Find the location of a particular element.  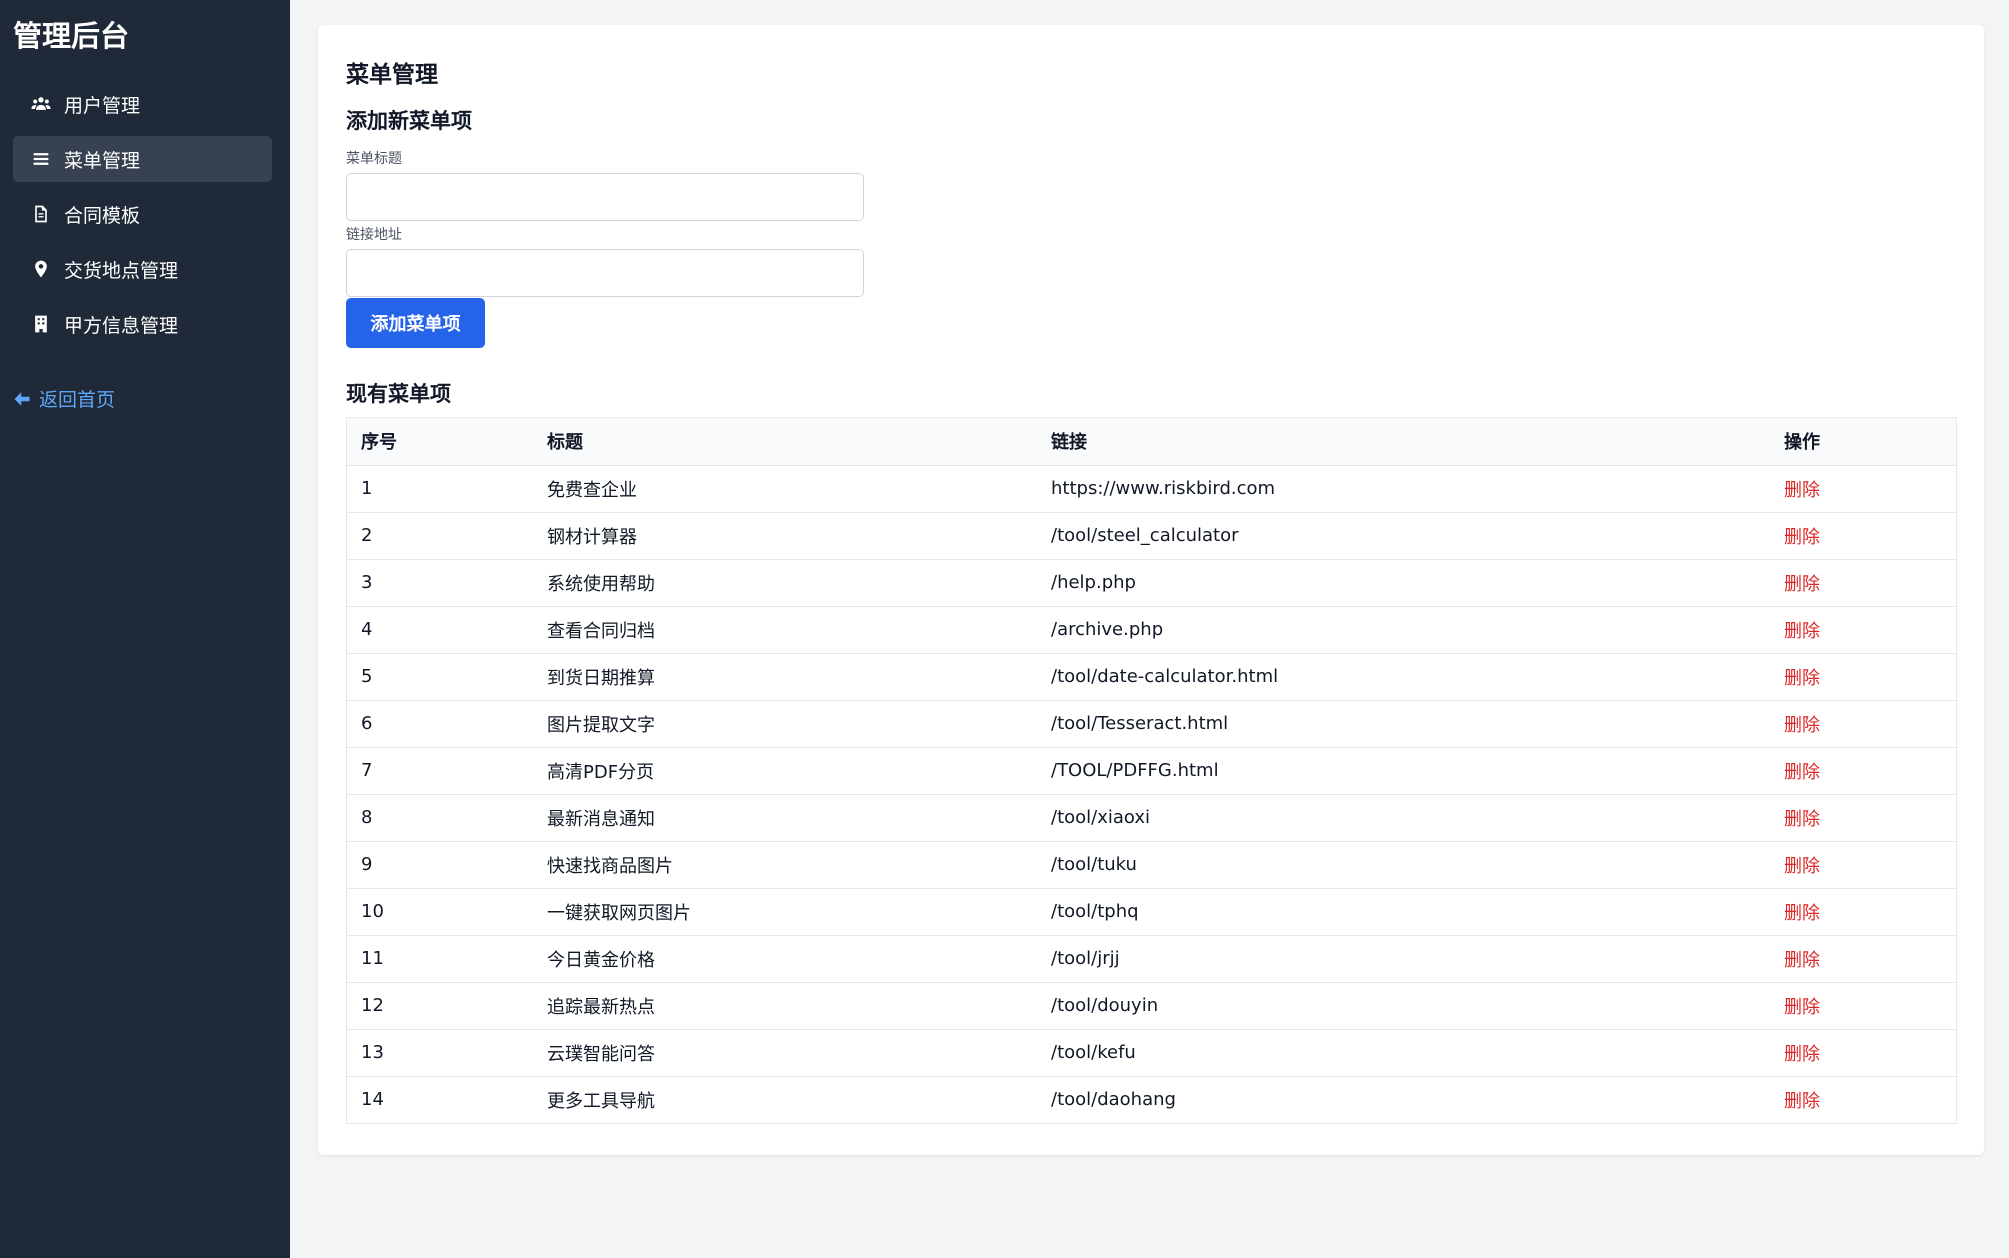

cell-link-cell: /tool/steel_calculator is located at coordinates (1403, 536).